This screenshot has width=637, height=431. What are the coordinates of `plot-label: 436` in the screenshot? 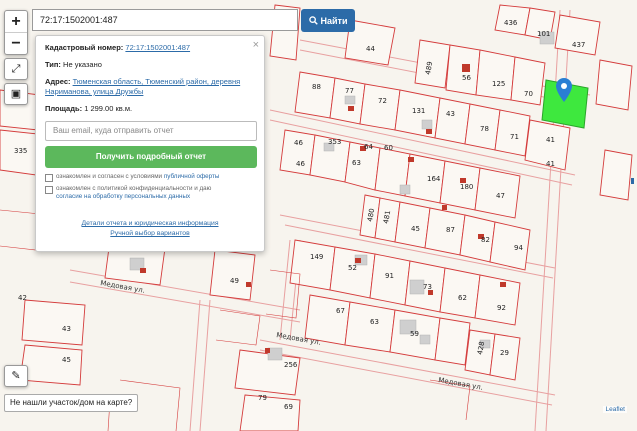 It's located at (511, 23).